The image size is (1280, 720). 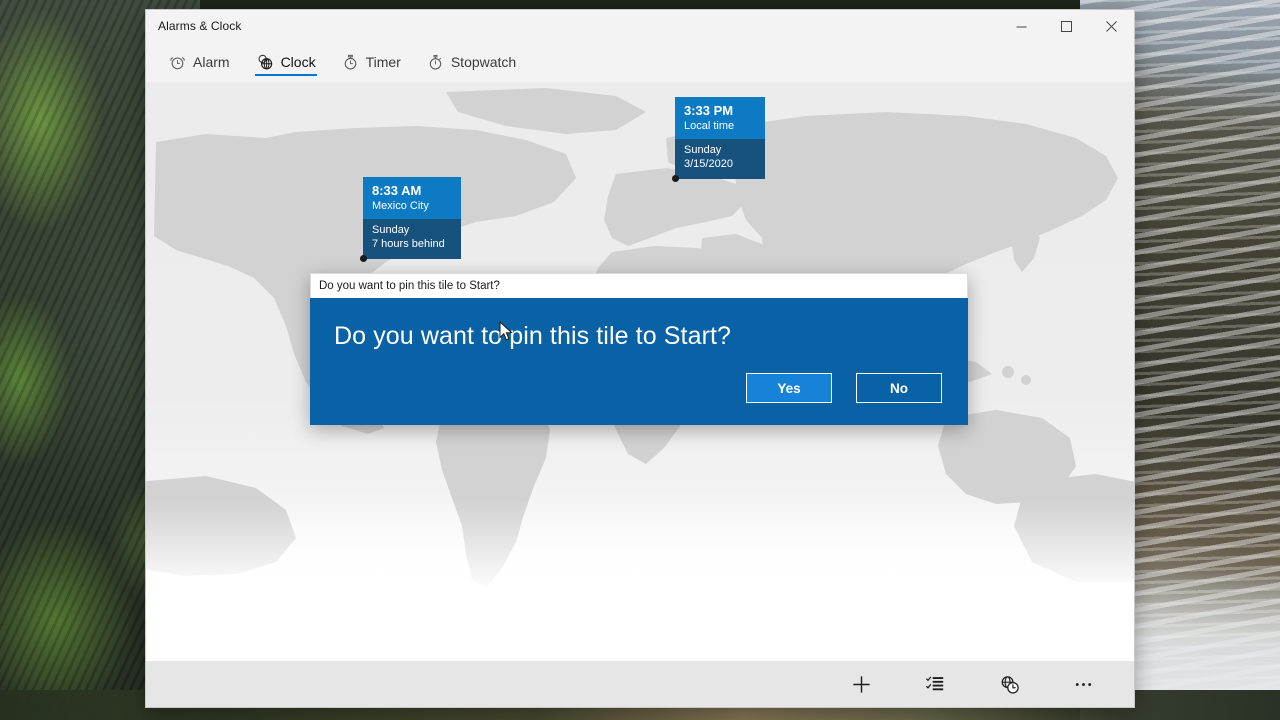 I want to click on dialog-message: Do you want to pin this tile to Start?, so click(x=533, y=336).